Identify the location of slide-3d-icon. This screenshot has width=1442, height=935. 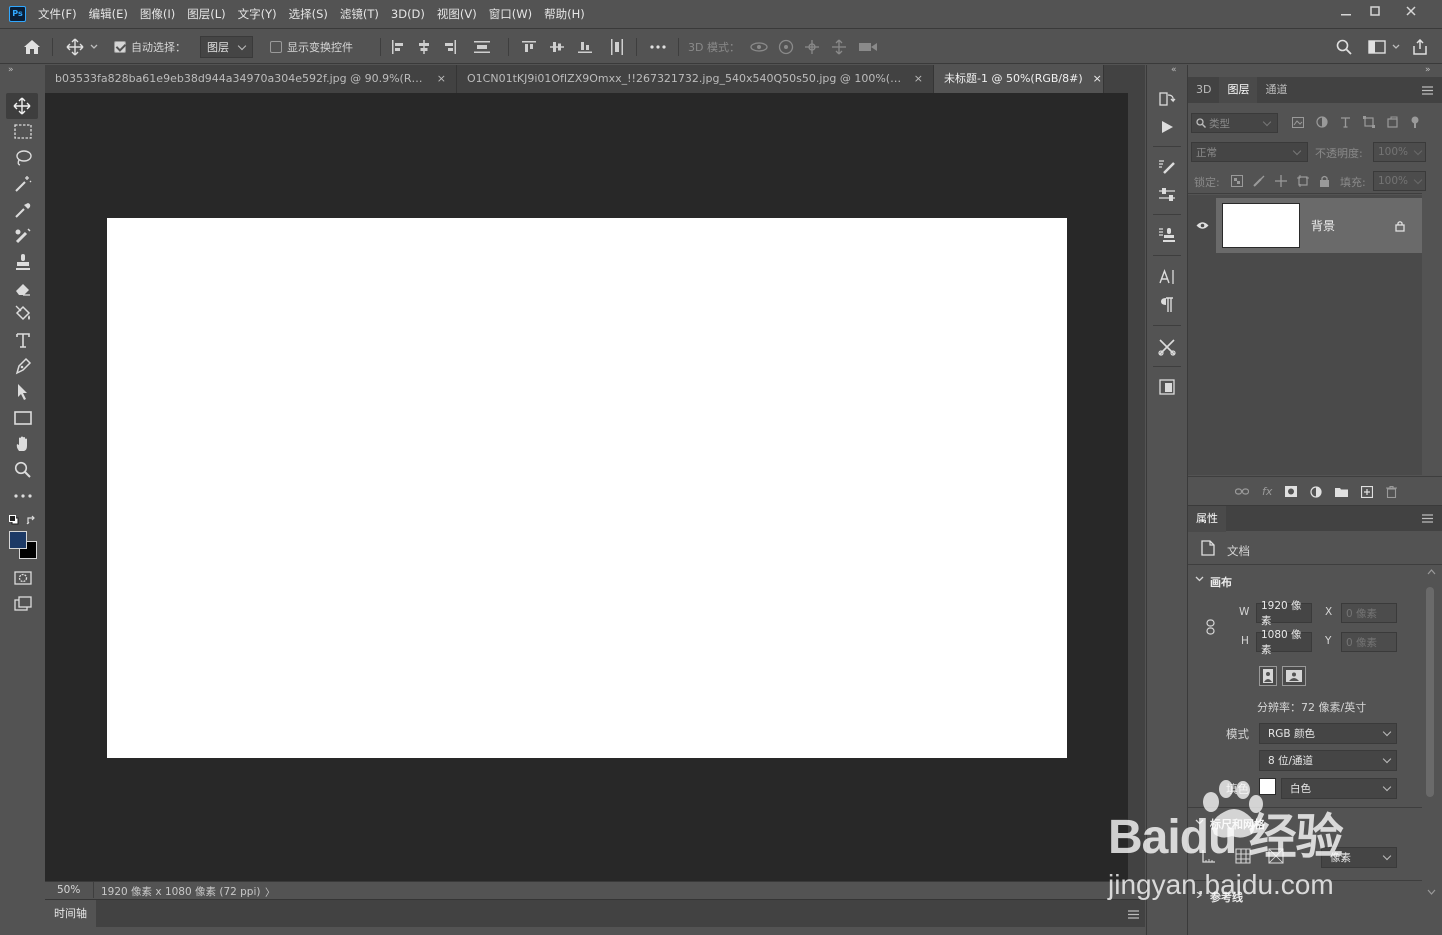
(839, 47).